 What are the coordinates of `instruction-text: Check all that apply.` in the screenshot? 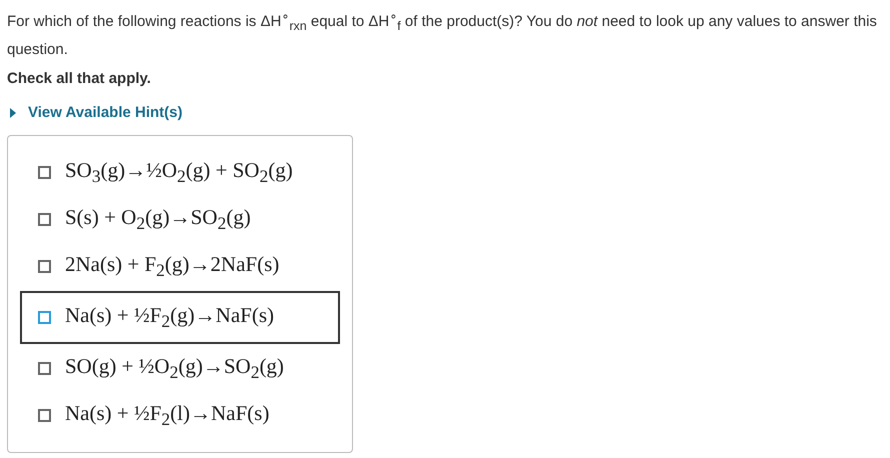 It's located at (79, 78).